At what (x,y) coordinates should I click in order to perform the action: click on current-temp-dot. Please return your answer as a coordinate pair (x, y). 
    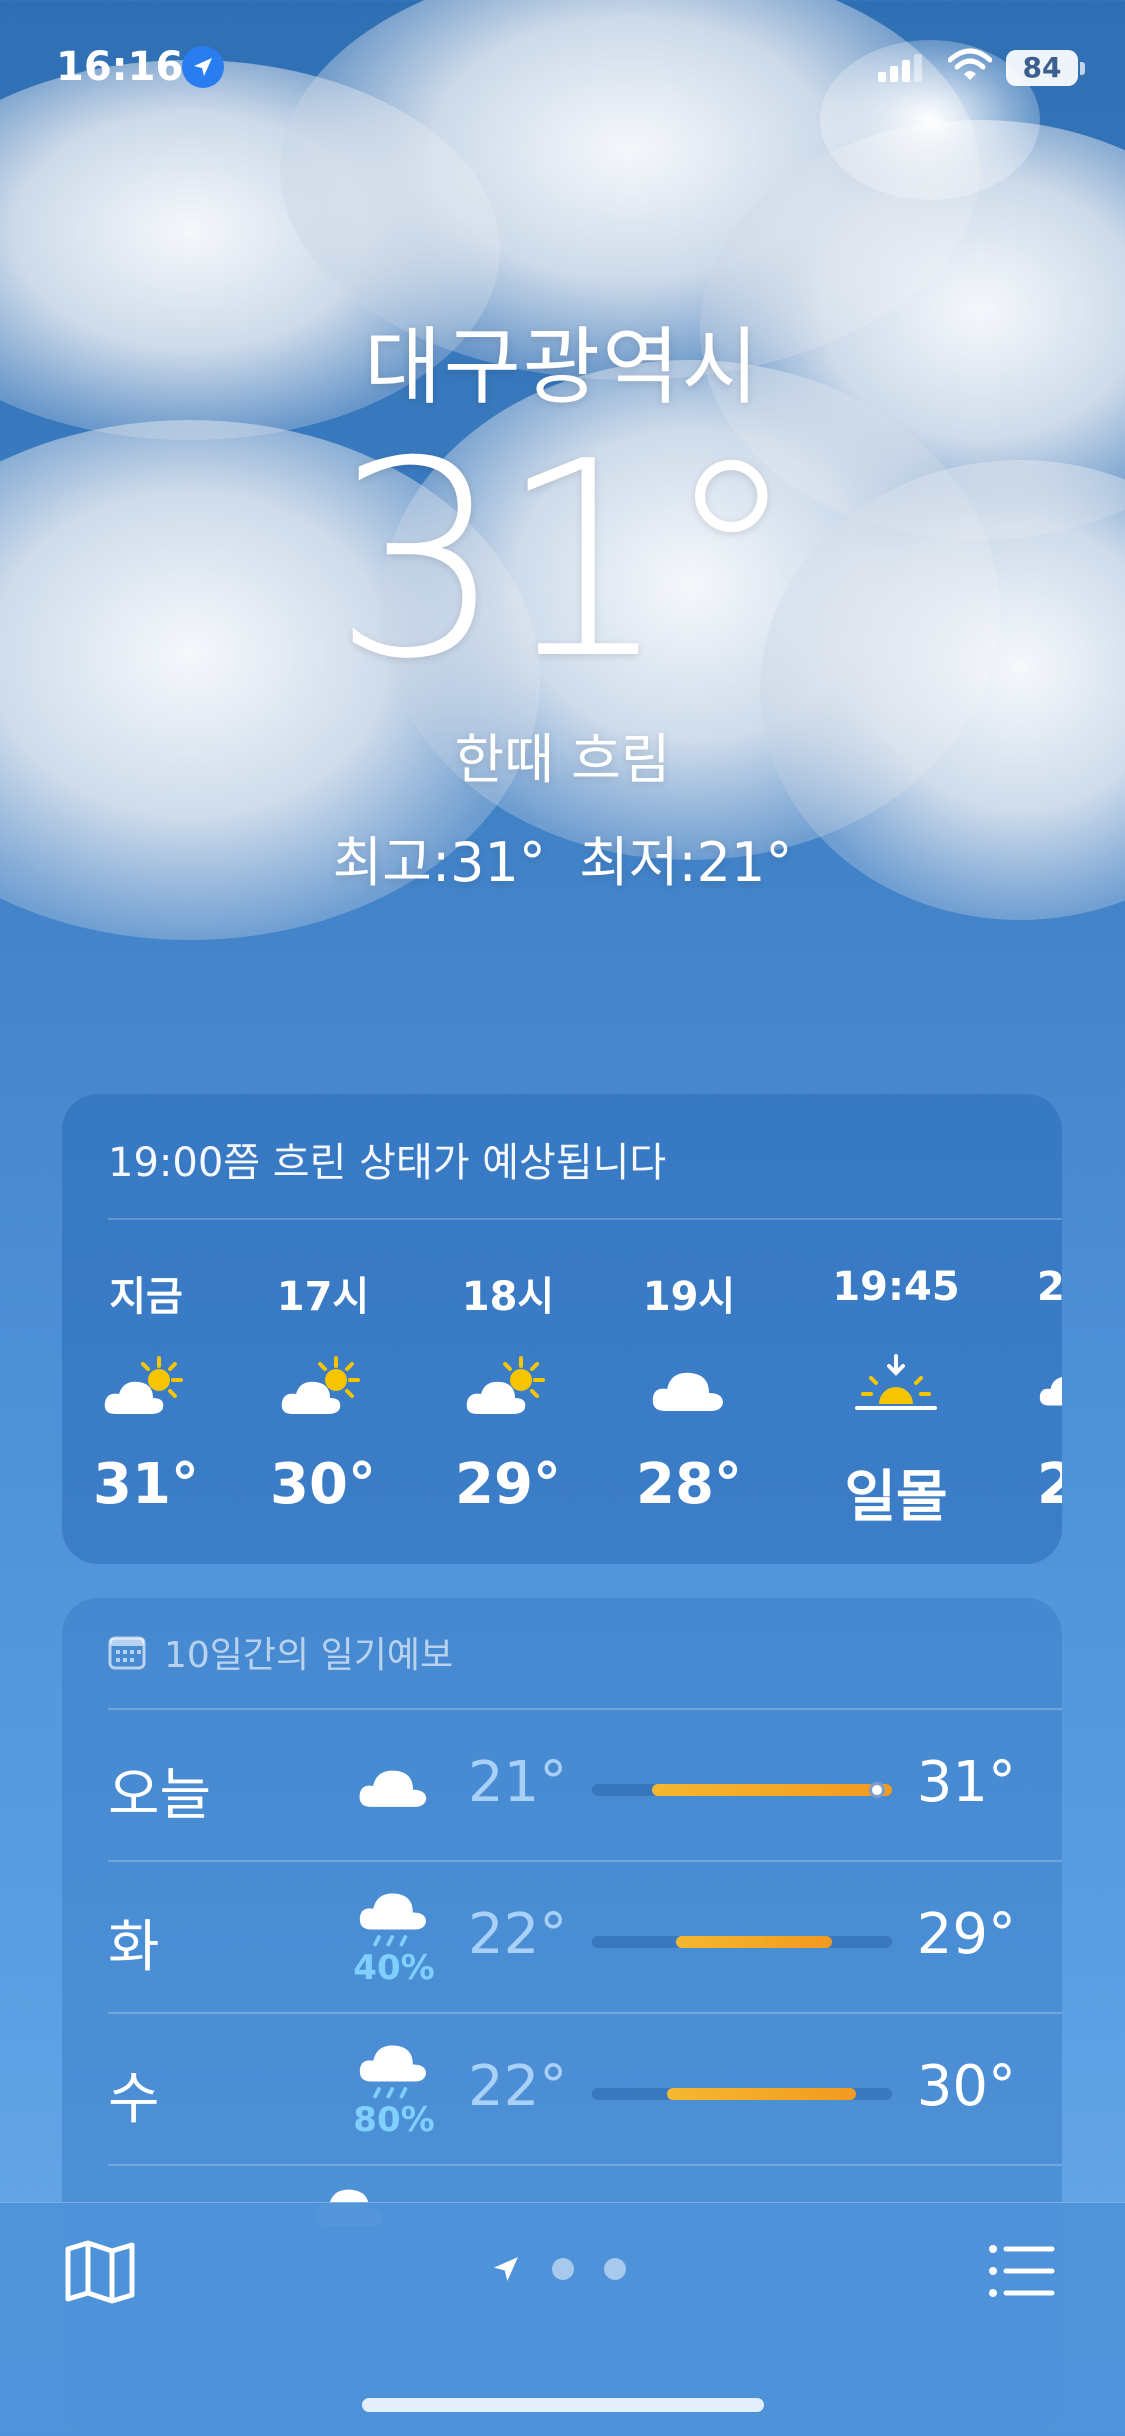
    Looking at the image, I should click on (877, 1790).